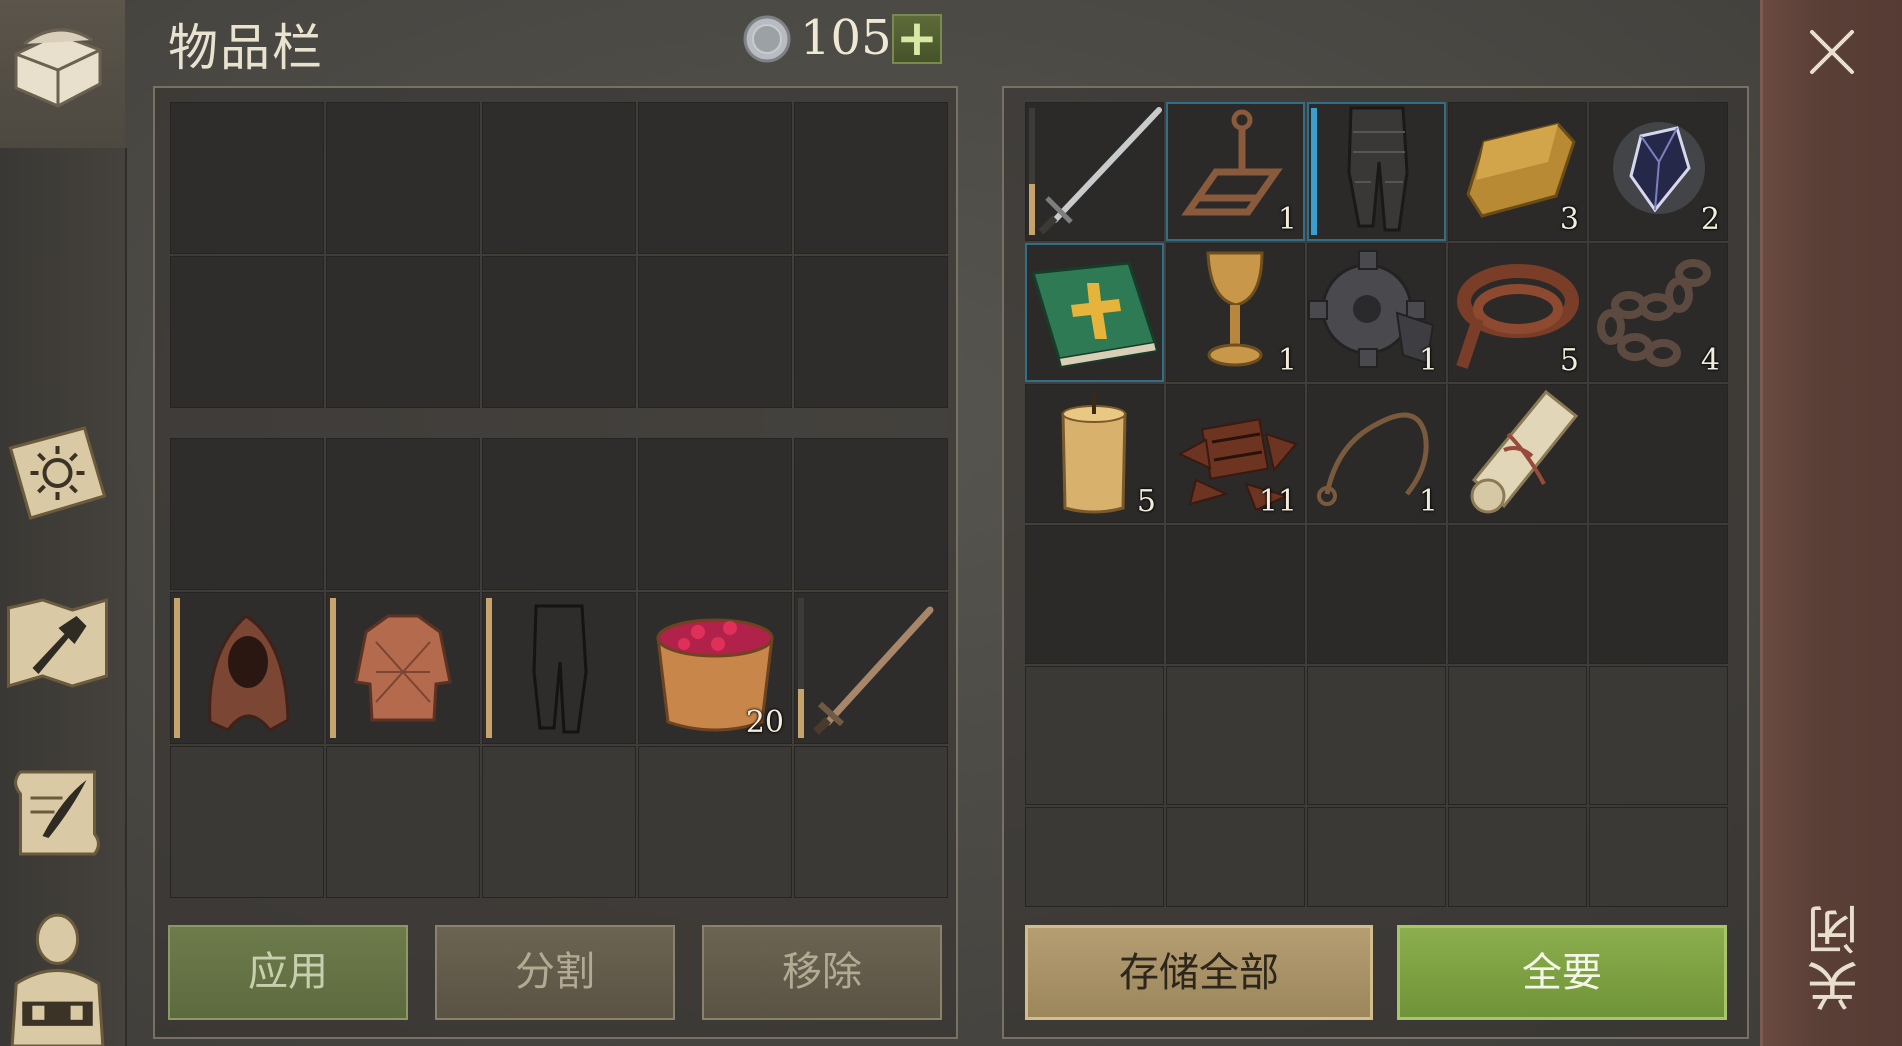 The image size is (1902, 1046). I want to click on storage-slot-scroll, so click(1517, 453).